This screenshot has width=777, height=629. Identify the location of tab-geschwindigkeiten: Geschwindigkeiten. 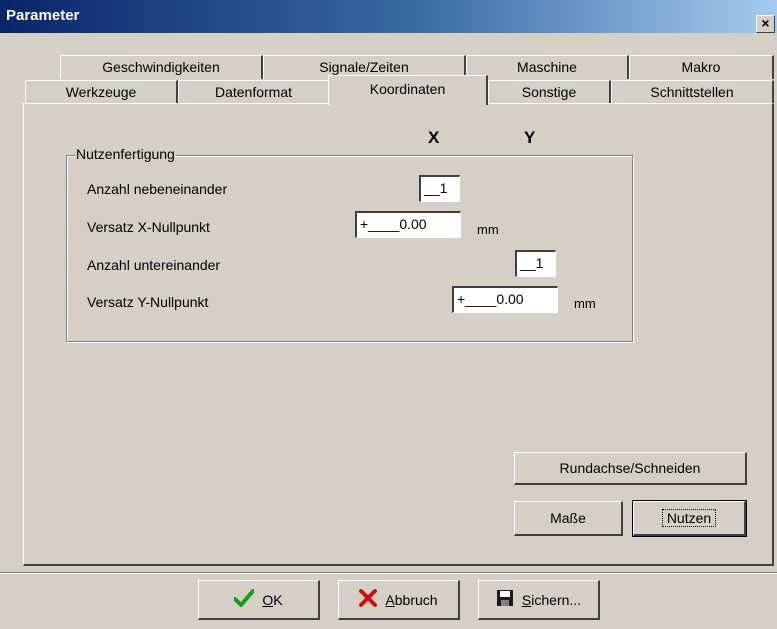
(161, 67).